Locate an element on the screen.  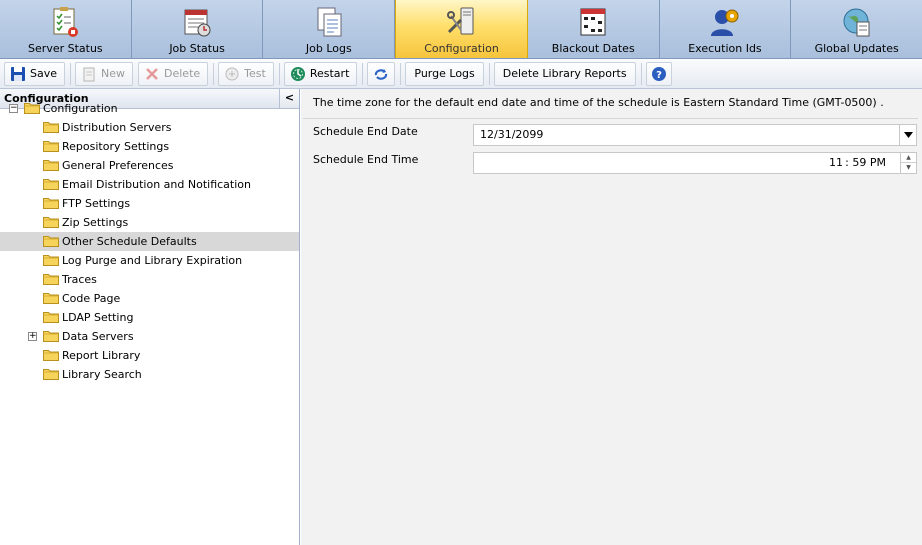
folder-open-icon is located at coordinates (32, 108).